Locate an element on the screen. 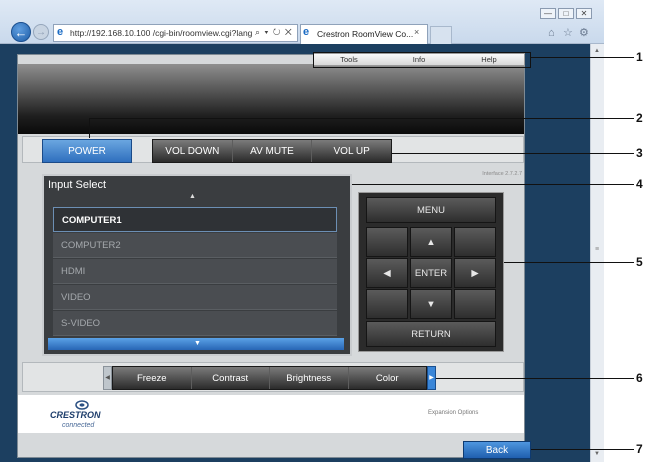 This screenshot has height=462, width=648. input-item-video: VIDEO is located at coordinates (195, 297).